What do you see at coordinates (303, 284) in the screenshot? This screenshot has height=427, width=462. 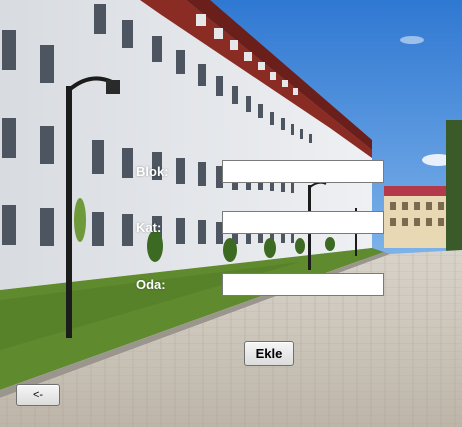 I see `oda-input` at bounding box center [303, 284].